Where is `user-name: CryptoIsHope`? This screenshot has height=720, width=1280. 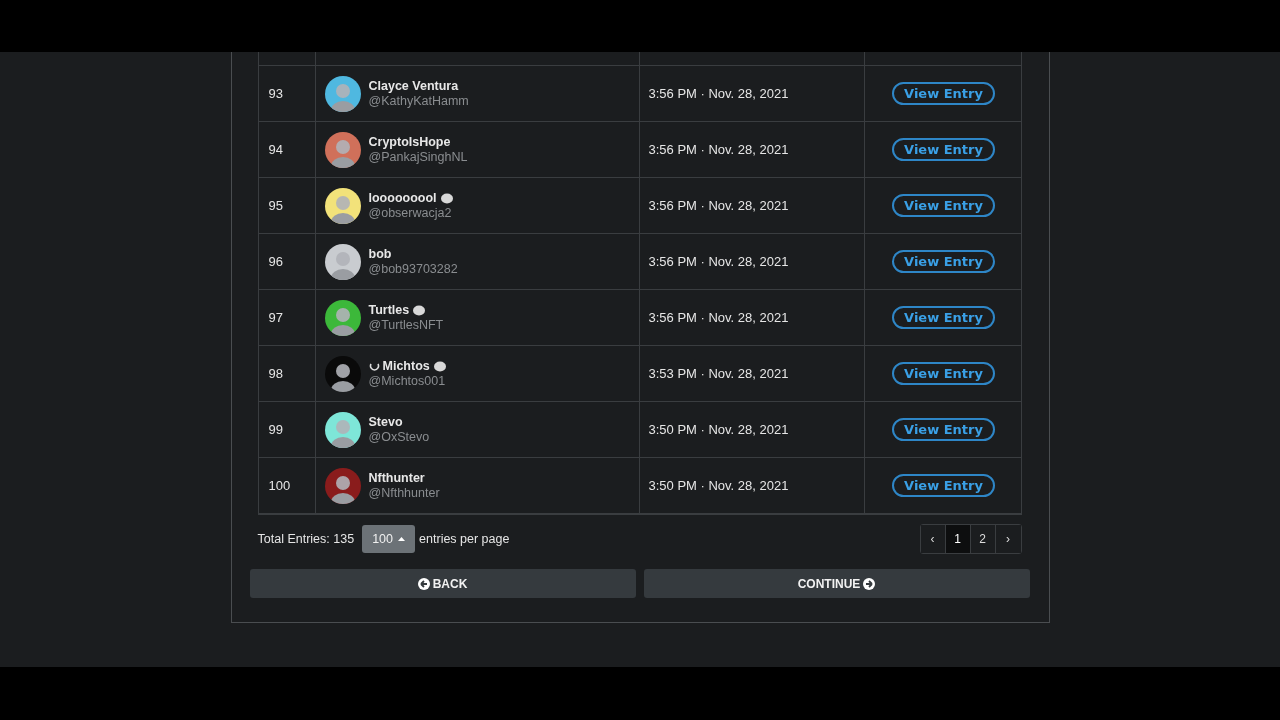 user-name: CryptoIsHope is located at coordinates (409, 142).